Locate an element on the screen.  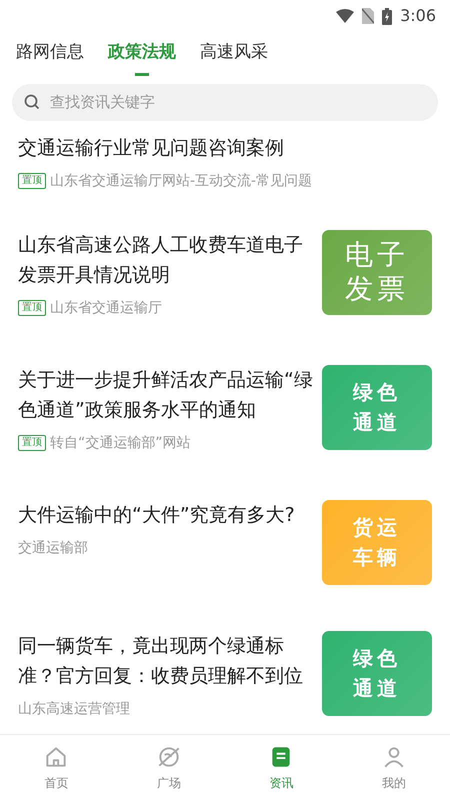
article-source: 转自“交通运输部”网站 is located at coordinates (120, 443).